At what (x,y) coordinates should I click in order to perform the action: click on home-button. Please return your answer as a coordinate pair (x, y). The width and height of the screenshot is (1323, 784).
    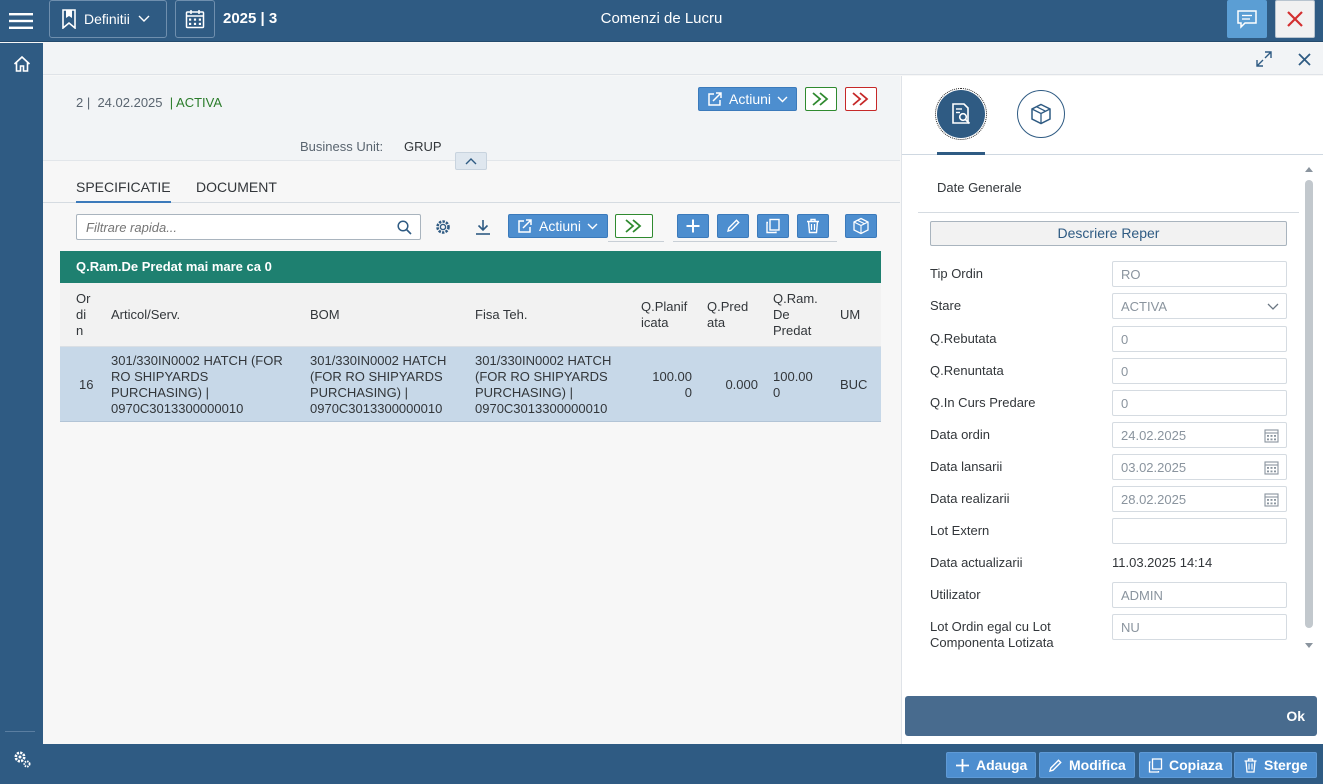
    Looking at the image, I should click on (21, 67).